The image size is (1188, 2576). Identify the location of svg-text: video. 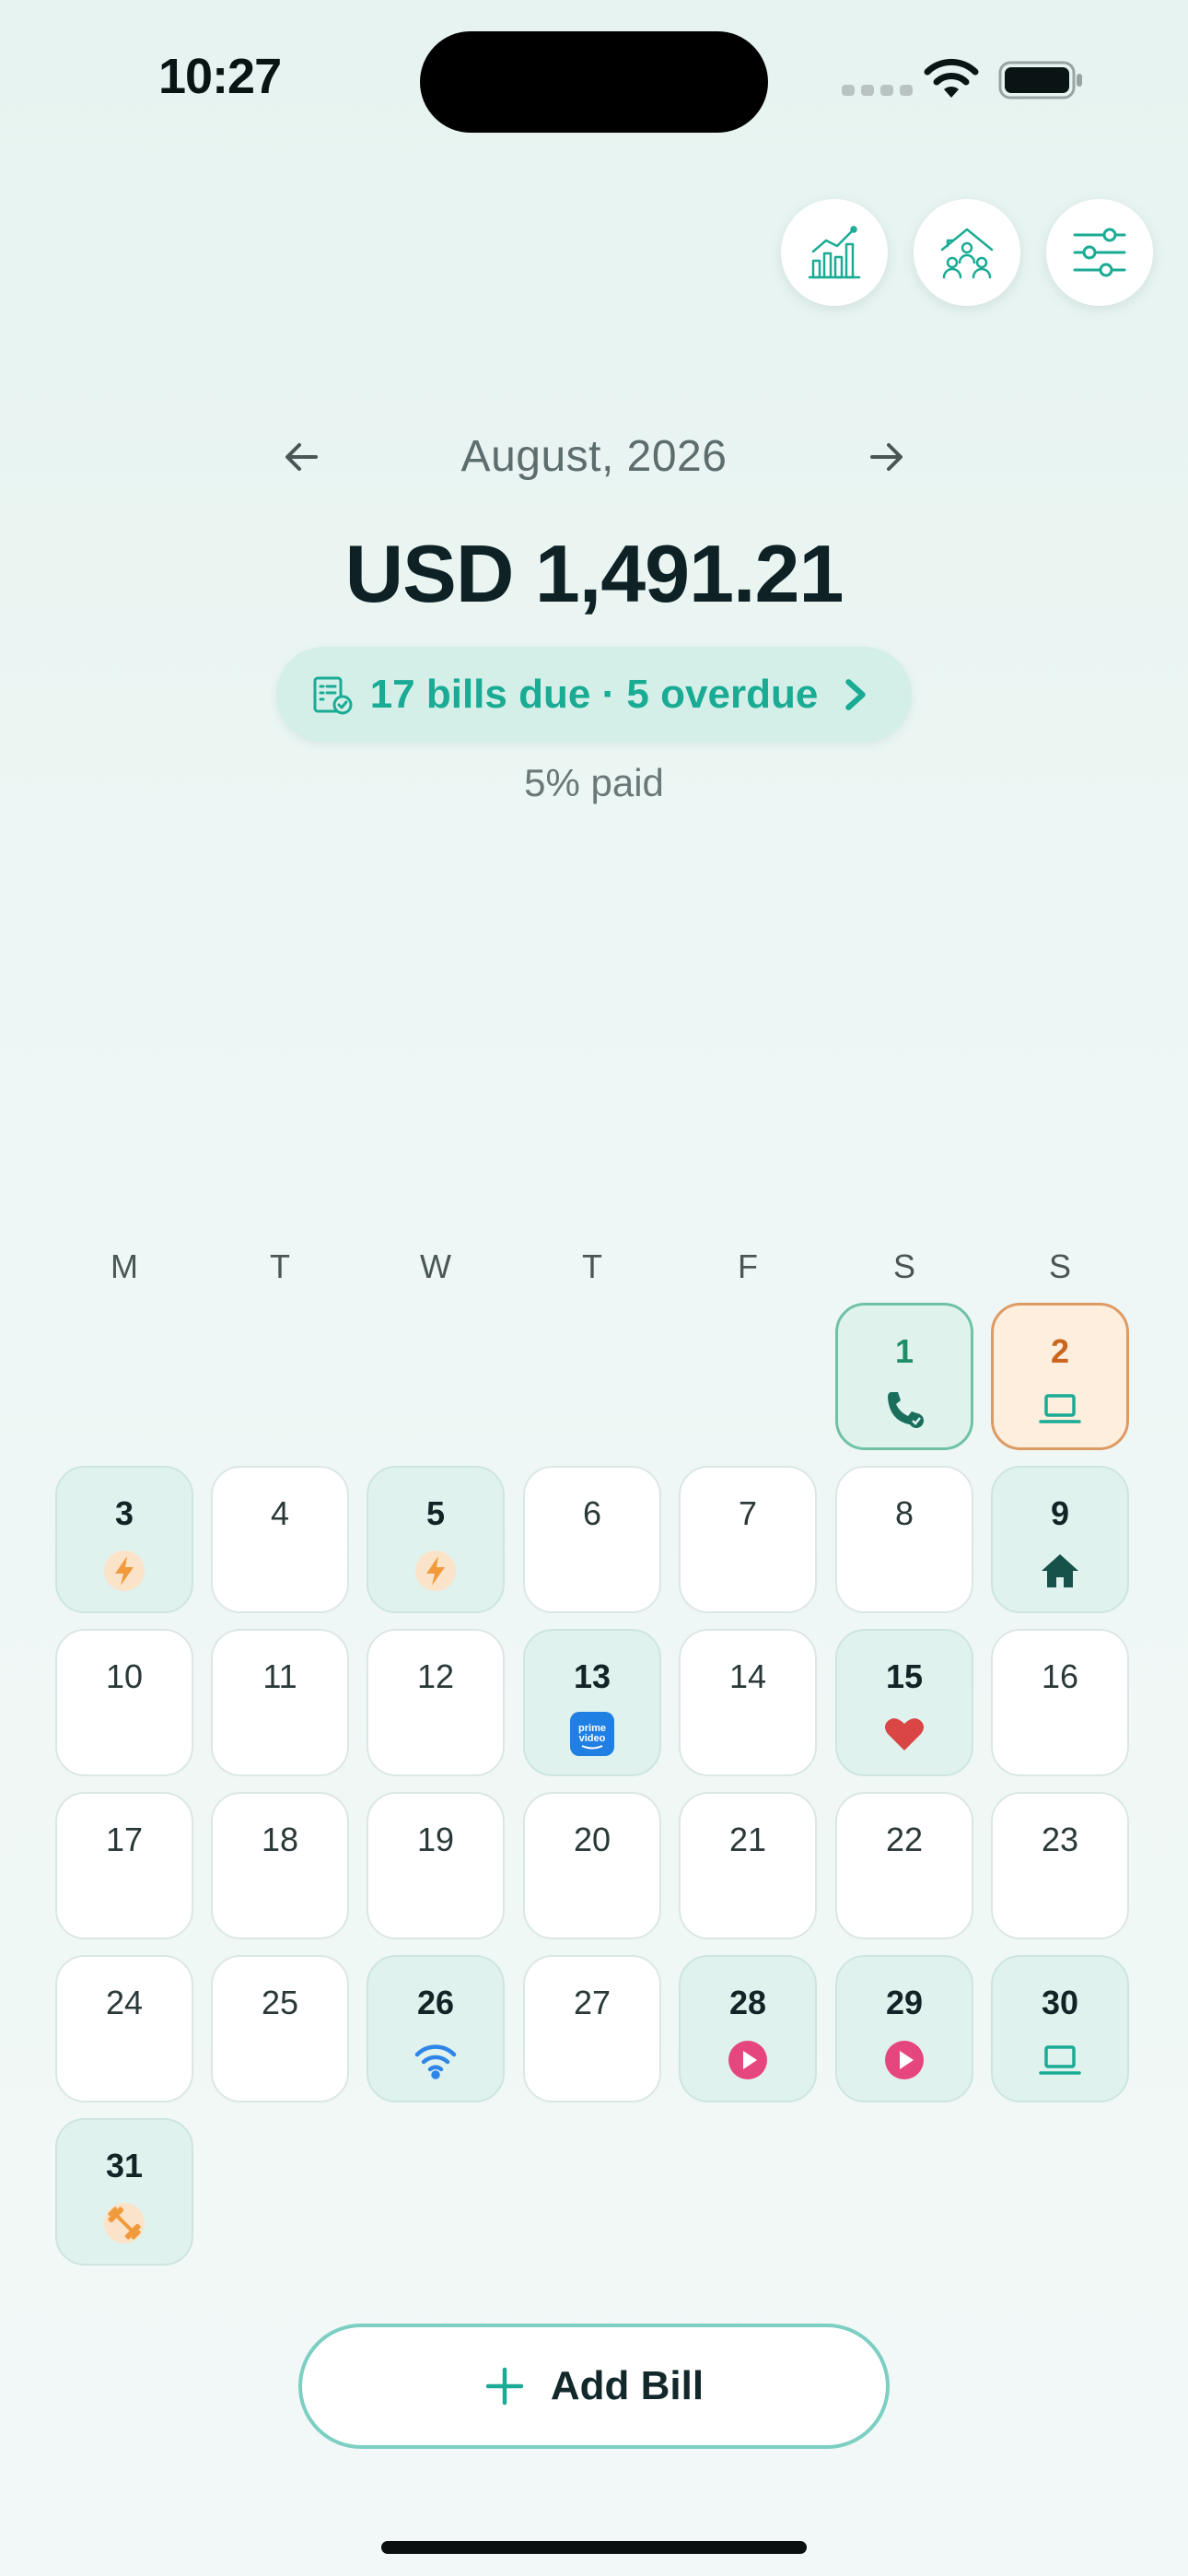
(592, 1738).